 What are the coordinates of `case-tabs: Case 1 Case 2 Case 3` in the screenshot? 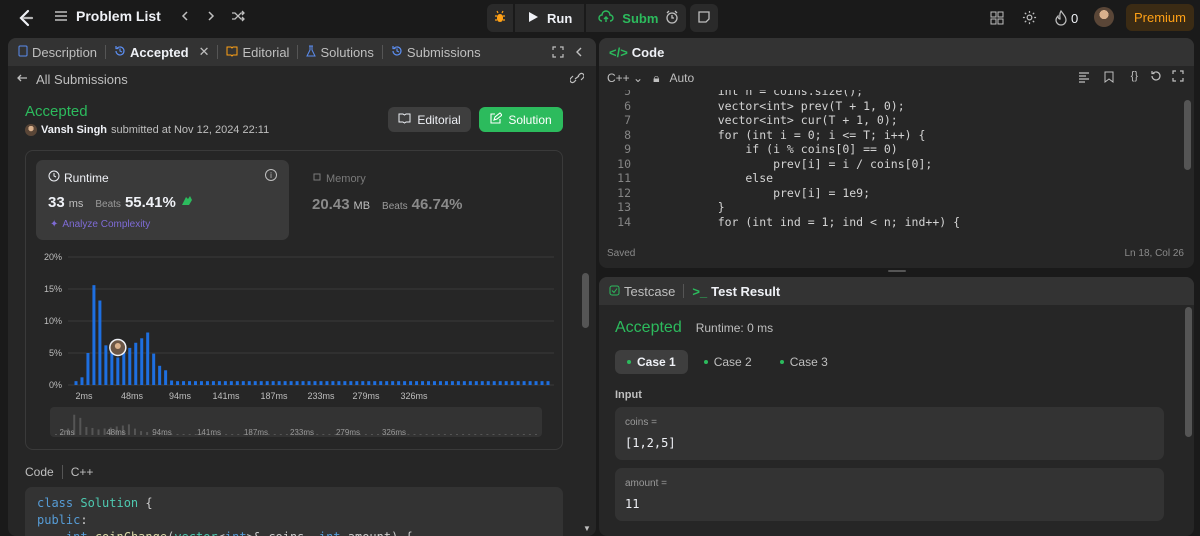 It's located at (727, 362).